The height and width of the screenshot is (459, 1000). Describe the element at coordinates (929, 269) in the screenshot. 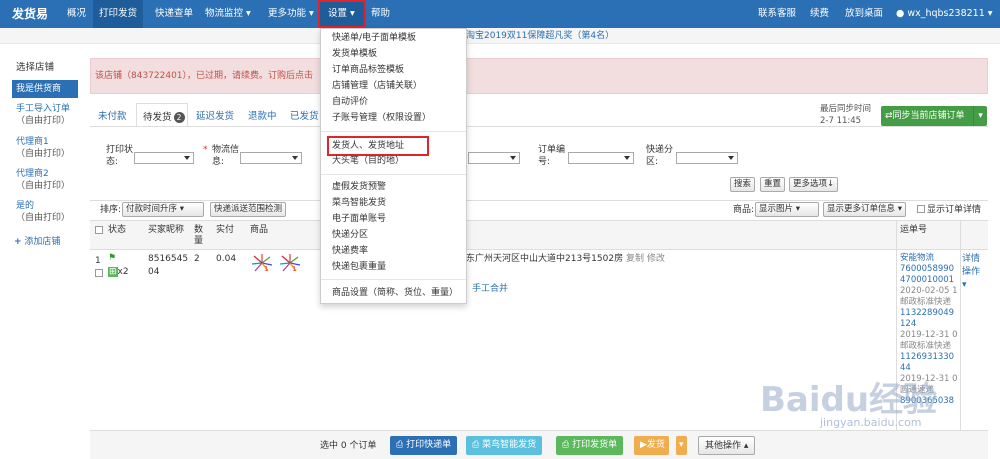

I see `waybill-number: 7600058990` at that location.